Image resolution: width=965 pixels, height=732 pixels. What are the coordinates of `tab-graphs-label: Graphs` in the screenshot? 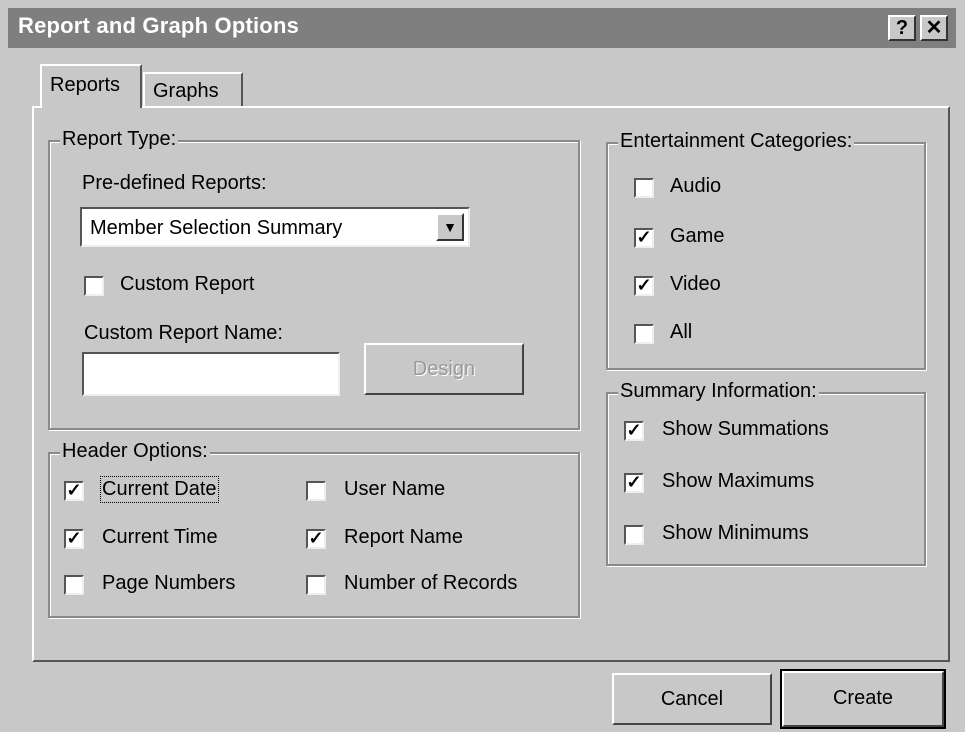 It's located at (186, 91).